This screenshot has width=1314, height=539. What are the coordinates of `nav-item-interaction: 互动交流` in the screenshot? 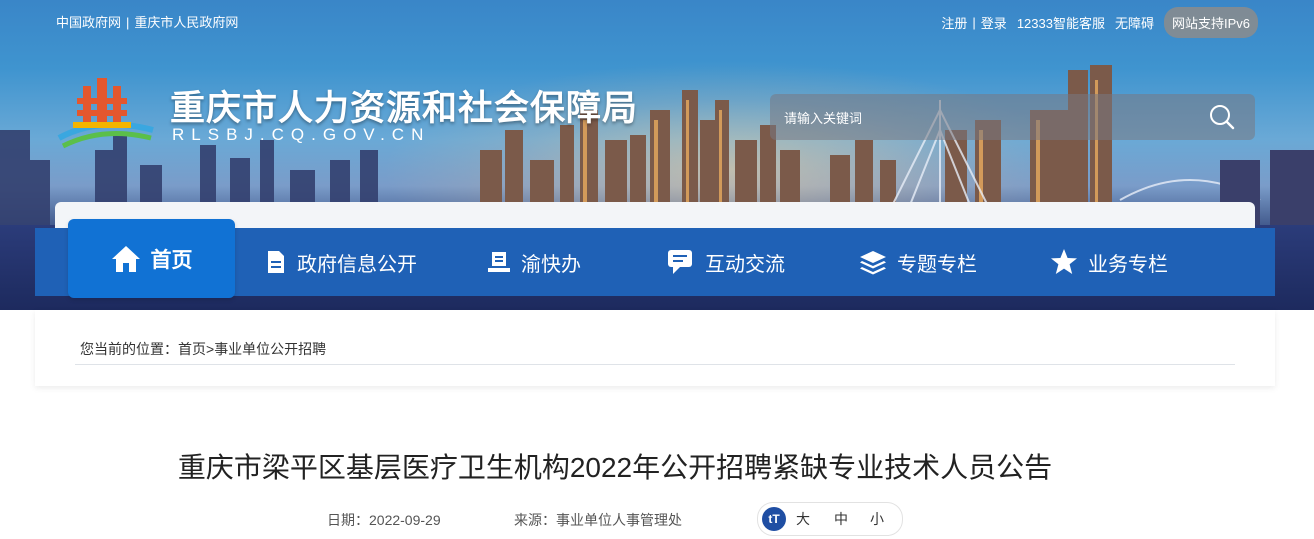 It's located at (726, 262).